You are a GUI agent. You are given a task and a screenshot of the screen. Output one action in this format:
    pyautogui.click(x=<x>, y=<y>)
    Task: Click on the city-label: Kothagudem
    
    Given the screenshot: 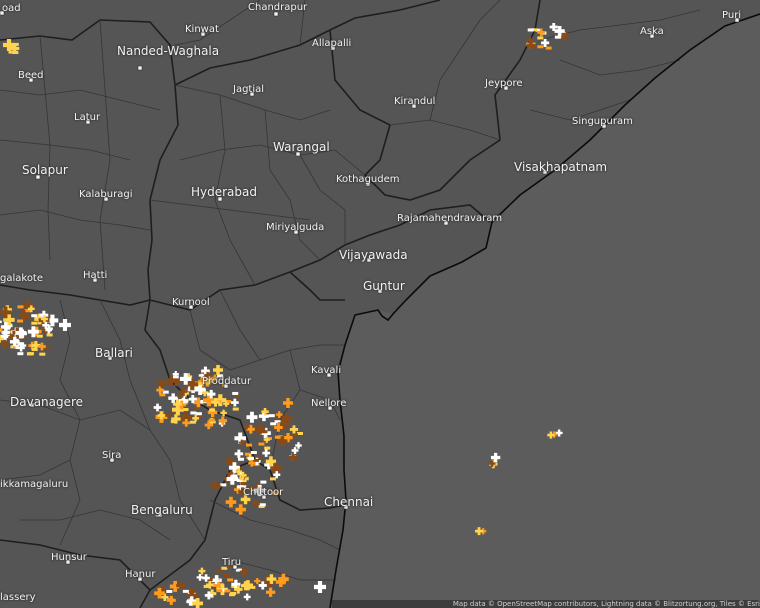 What is the action you would take?
    pyautogui.click(x=368, y=179)
    